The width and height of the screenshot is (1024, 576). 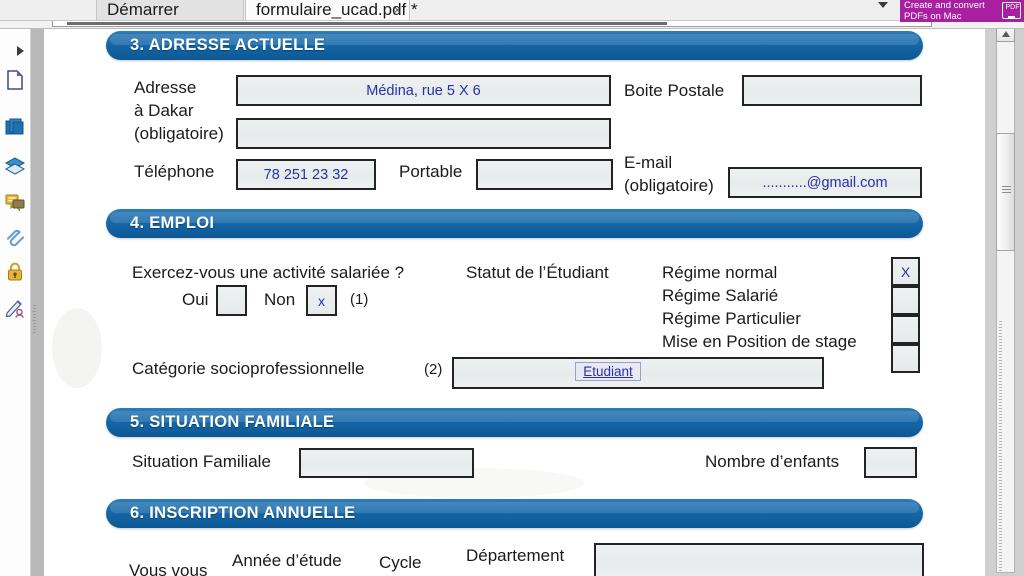 I want to click on cycle-label: Cycle, so click(x=400, y=562).